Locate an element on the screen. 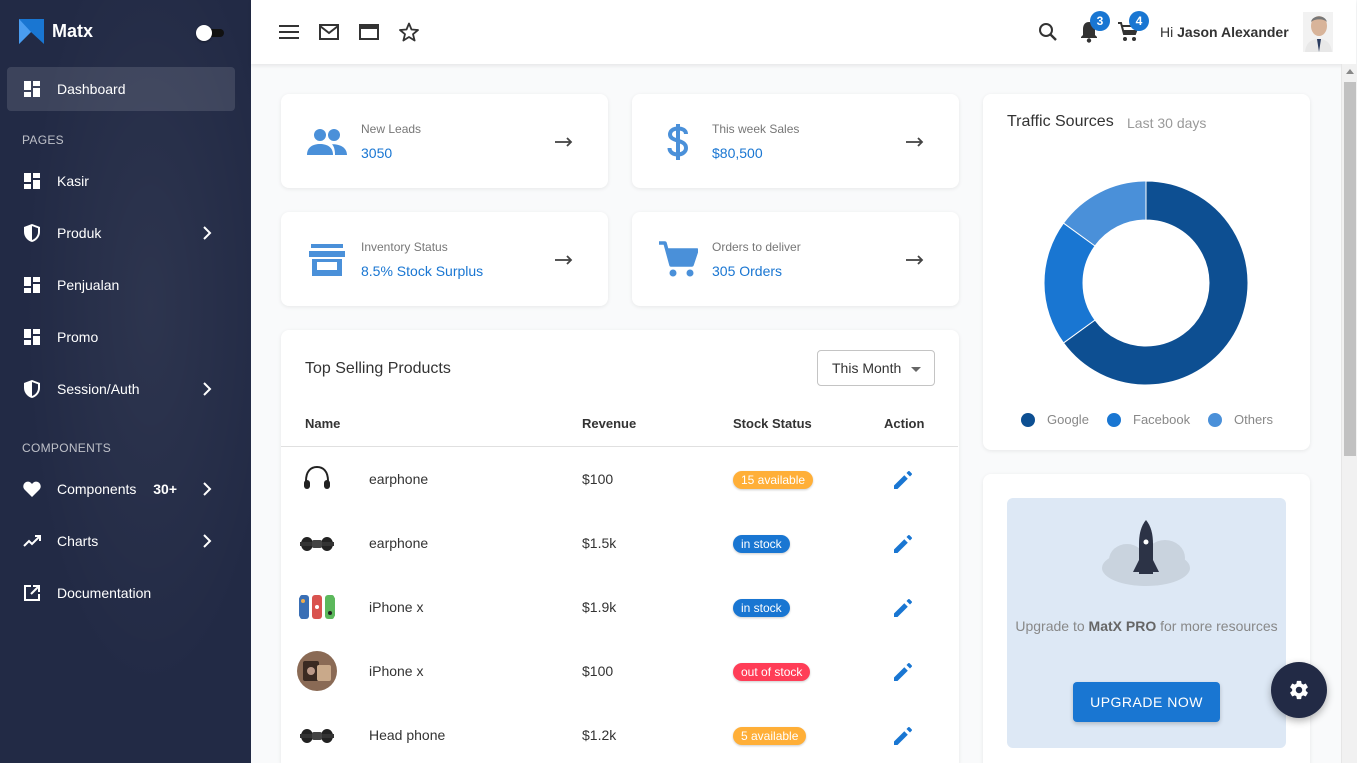  table-row: iPhone x $1.9k in stock is located at coordinates (619, 607).